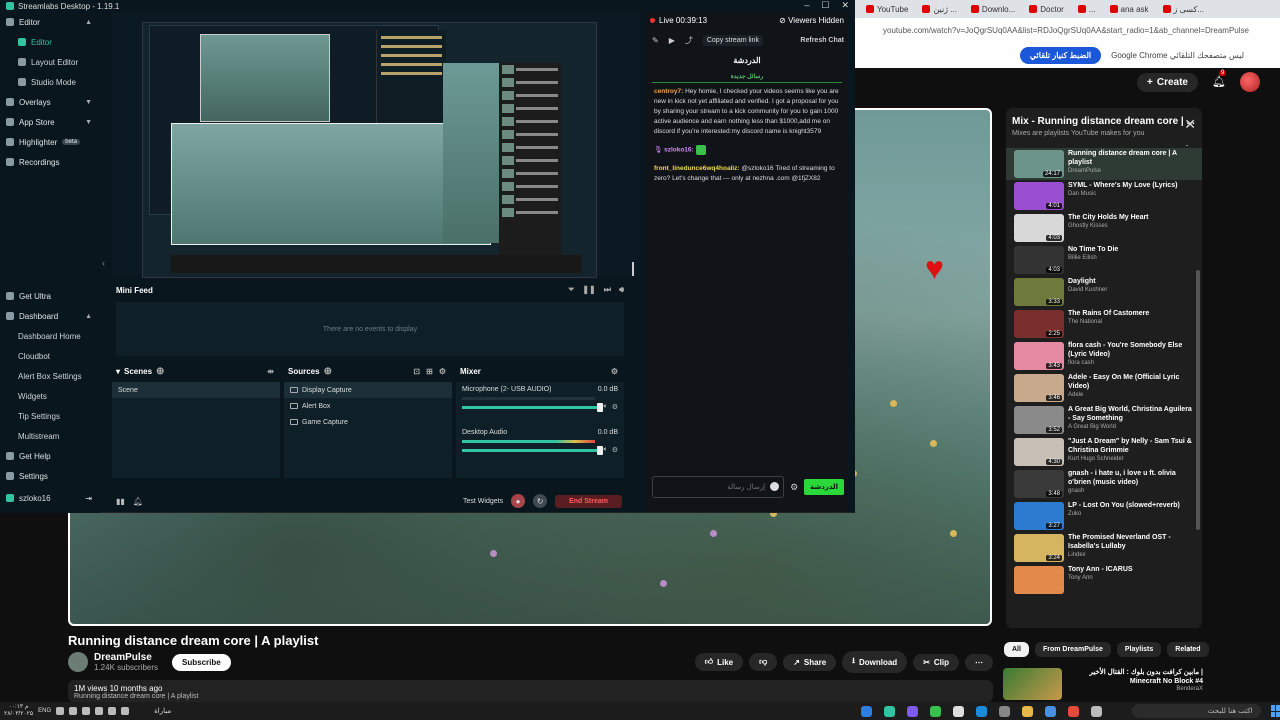  I want to click on preview-resize-handle, so click(633, 269).